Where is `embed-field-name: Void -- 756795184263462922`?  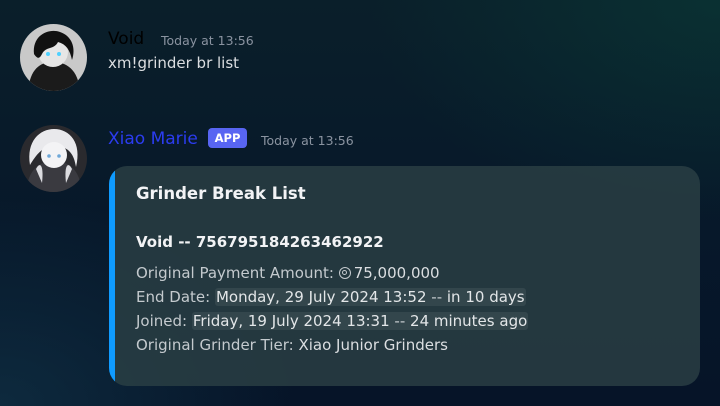 embed-field-name: Void -- 756795184263462922 is located at coordinates (260, 242).